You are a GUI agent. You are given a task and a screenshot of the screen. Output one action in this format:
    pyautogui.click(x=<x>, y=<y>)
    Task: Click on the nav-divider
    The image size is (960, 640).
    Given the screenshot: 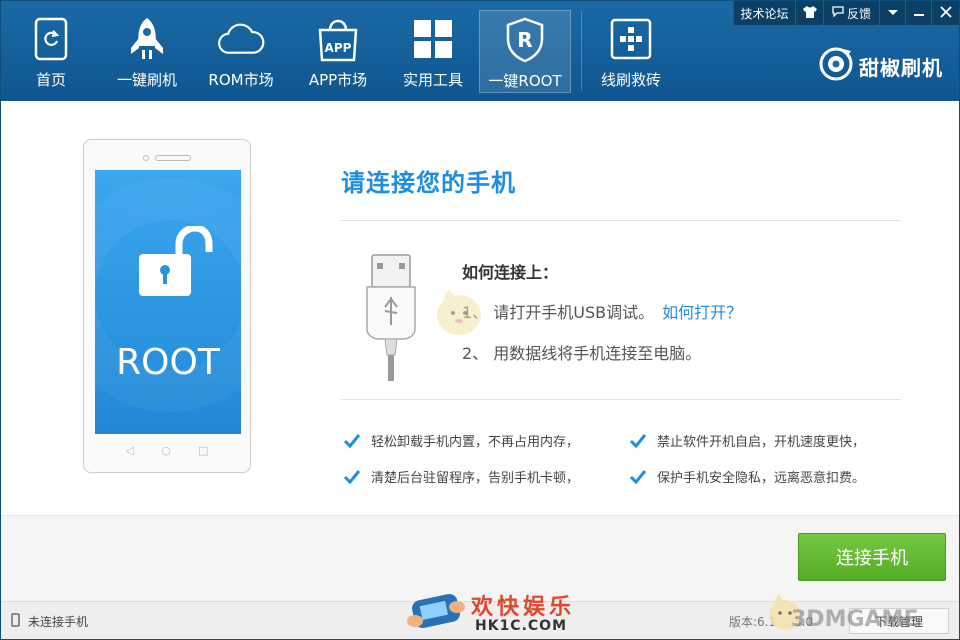 What is the action you would take?
    pyautogui.click(x=581, y=51)
    